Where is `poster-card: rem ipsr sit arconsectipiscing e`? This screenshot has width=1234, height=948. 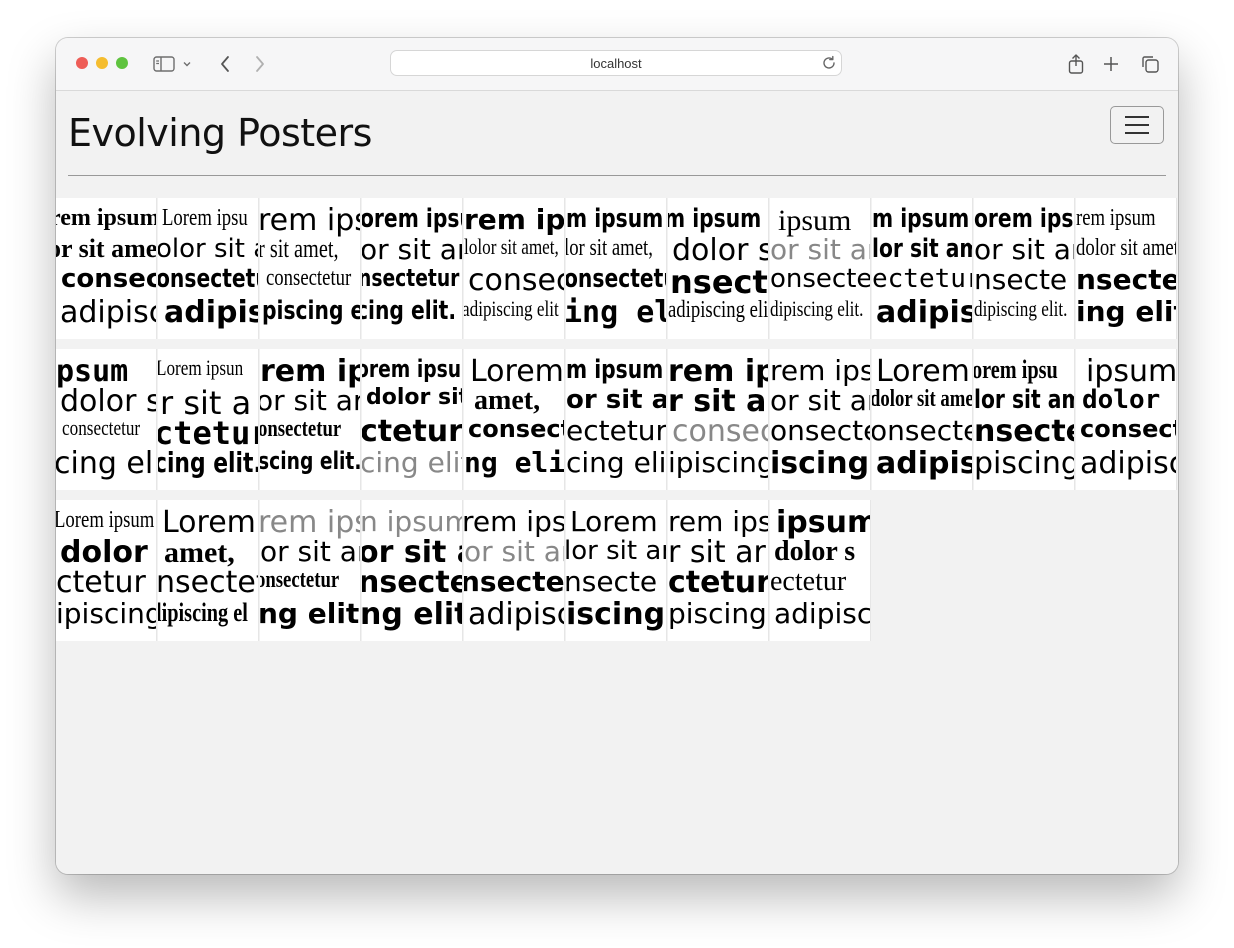 poster-card: rem ipsr sit arconsectipiscing e is located at coordinates (718, 419).